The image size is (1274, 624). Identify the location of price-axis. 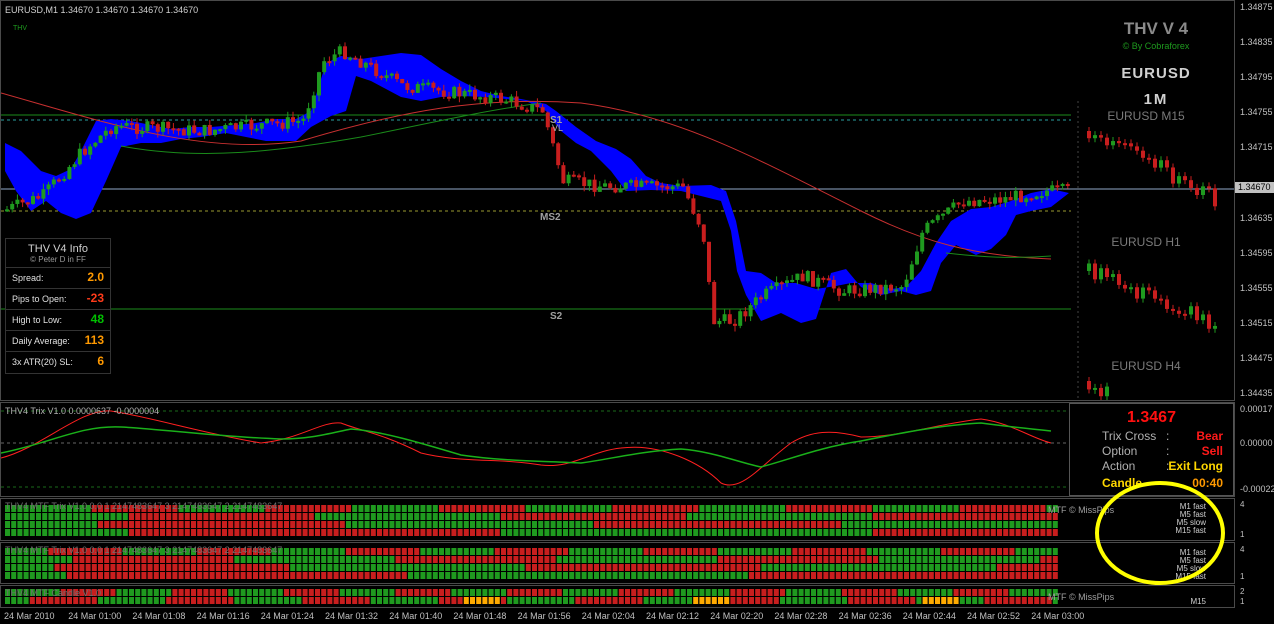
(1254, 304).